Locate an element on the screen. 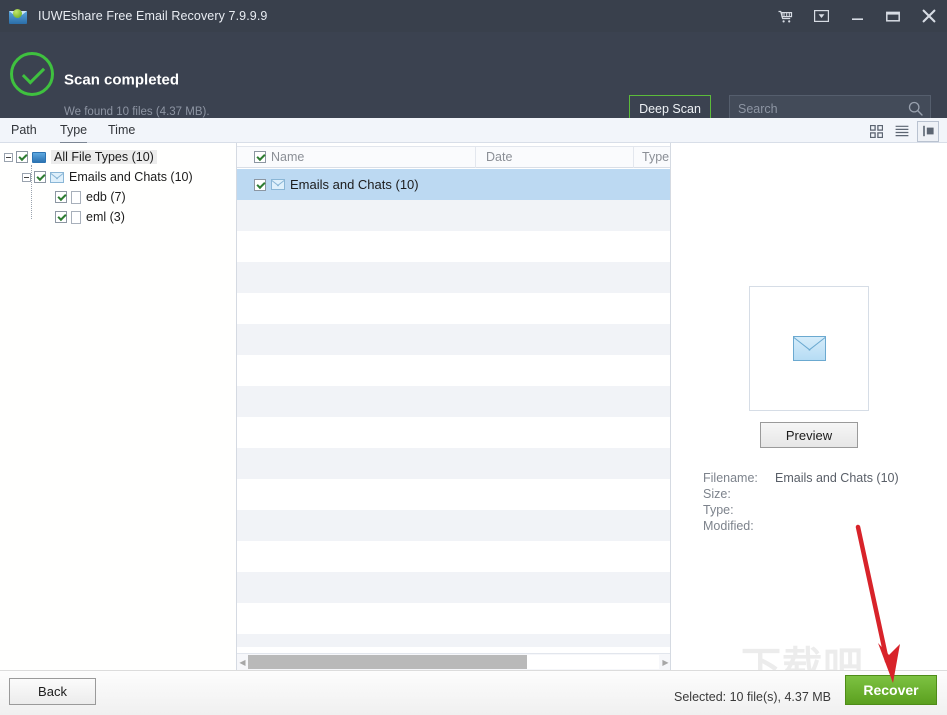 The width and height of the screenshot is (947, 715). horizontal-scrollbar: ◀ ▶ is located at coordinates (453, 661).